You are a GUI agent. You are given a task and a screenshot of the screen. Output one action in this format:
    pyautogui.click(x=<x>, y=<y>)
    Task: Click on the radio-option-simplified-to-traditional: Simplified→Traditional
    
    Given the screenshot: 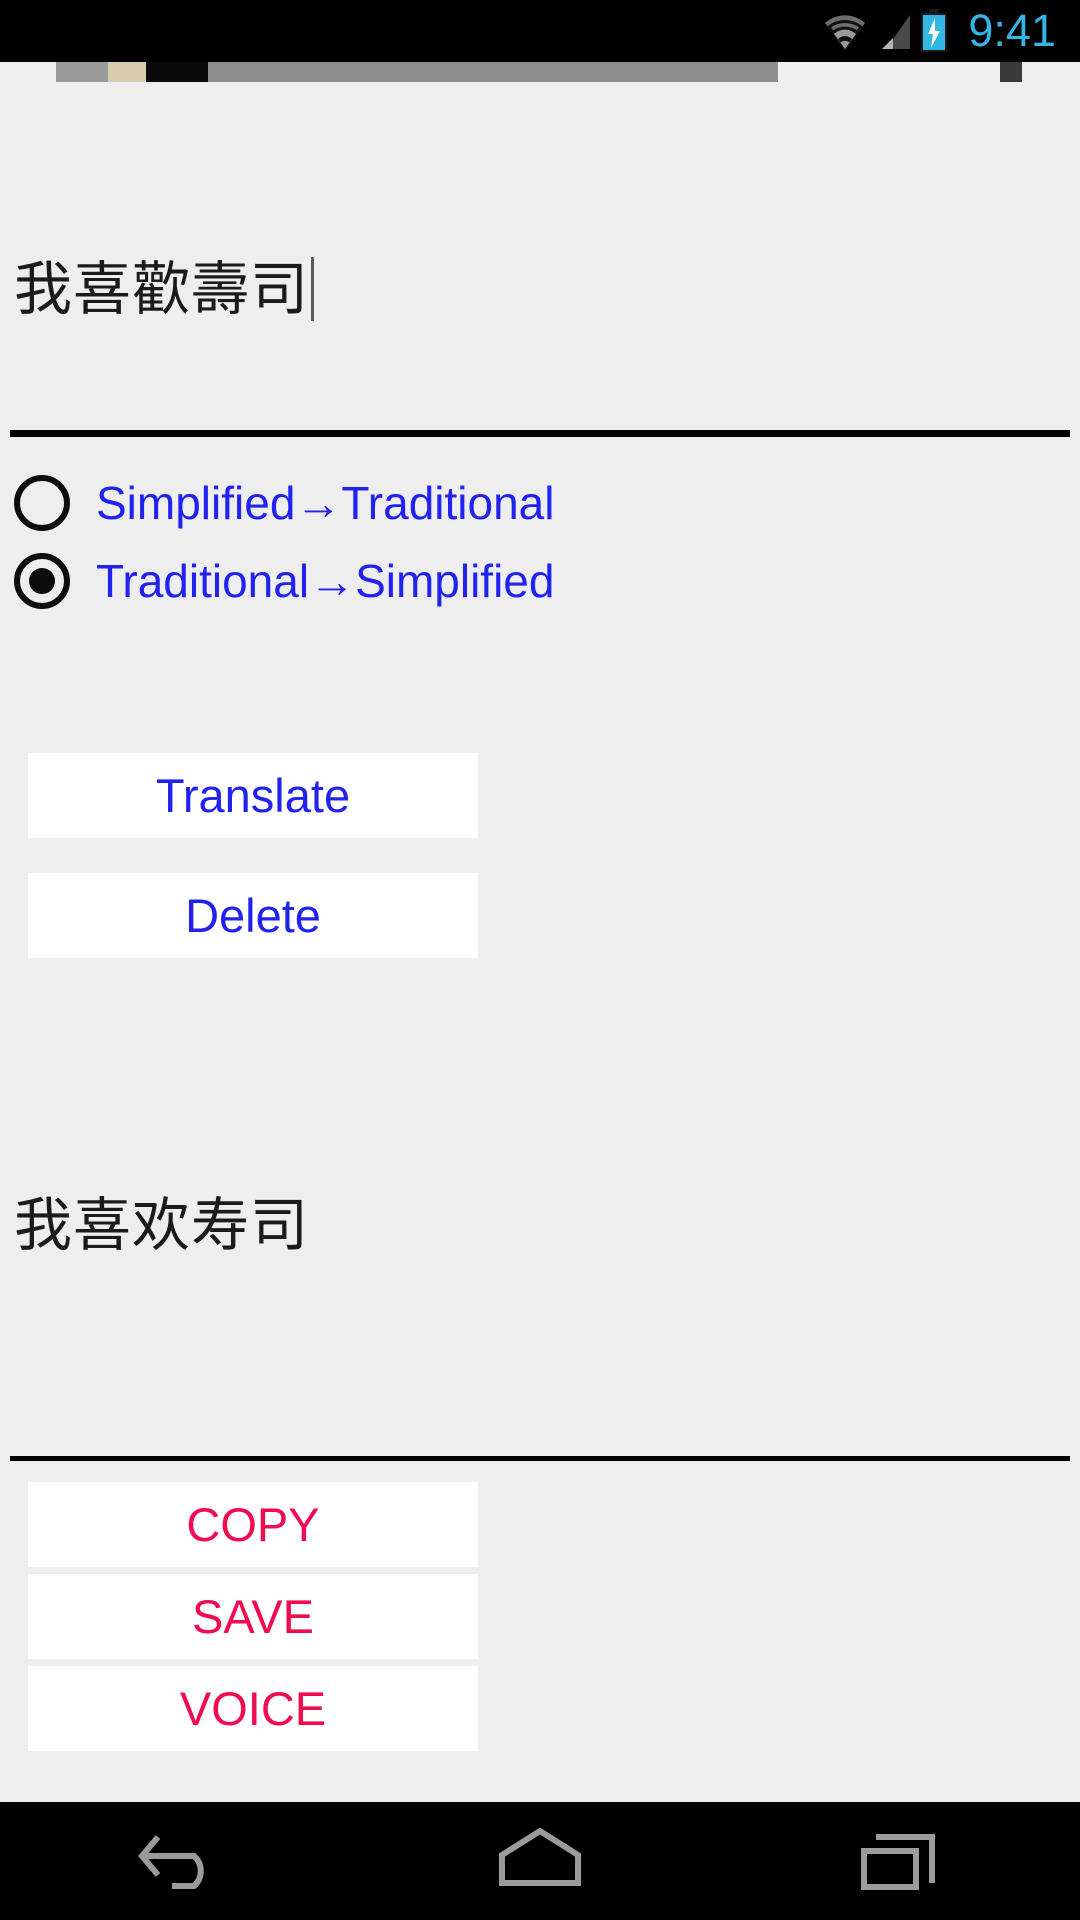 What is the action you would take?
    pyautogui.click(x=540, y=503)
    